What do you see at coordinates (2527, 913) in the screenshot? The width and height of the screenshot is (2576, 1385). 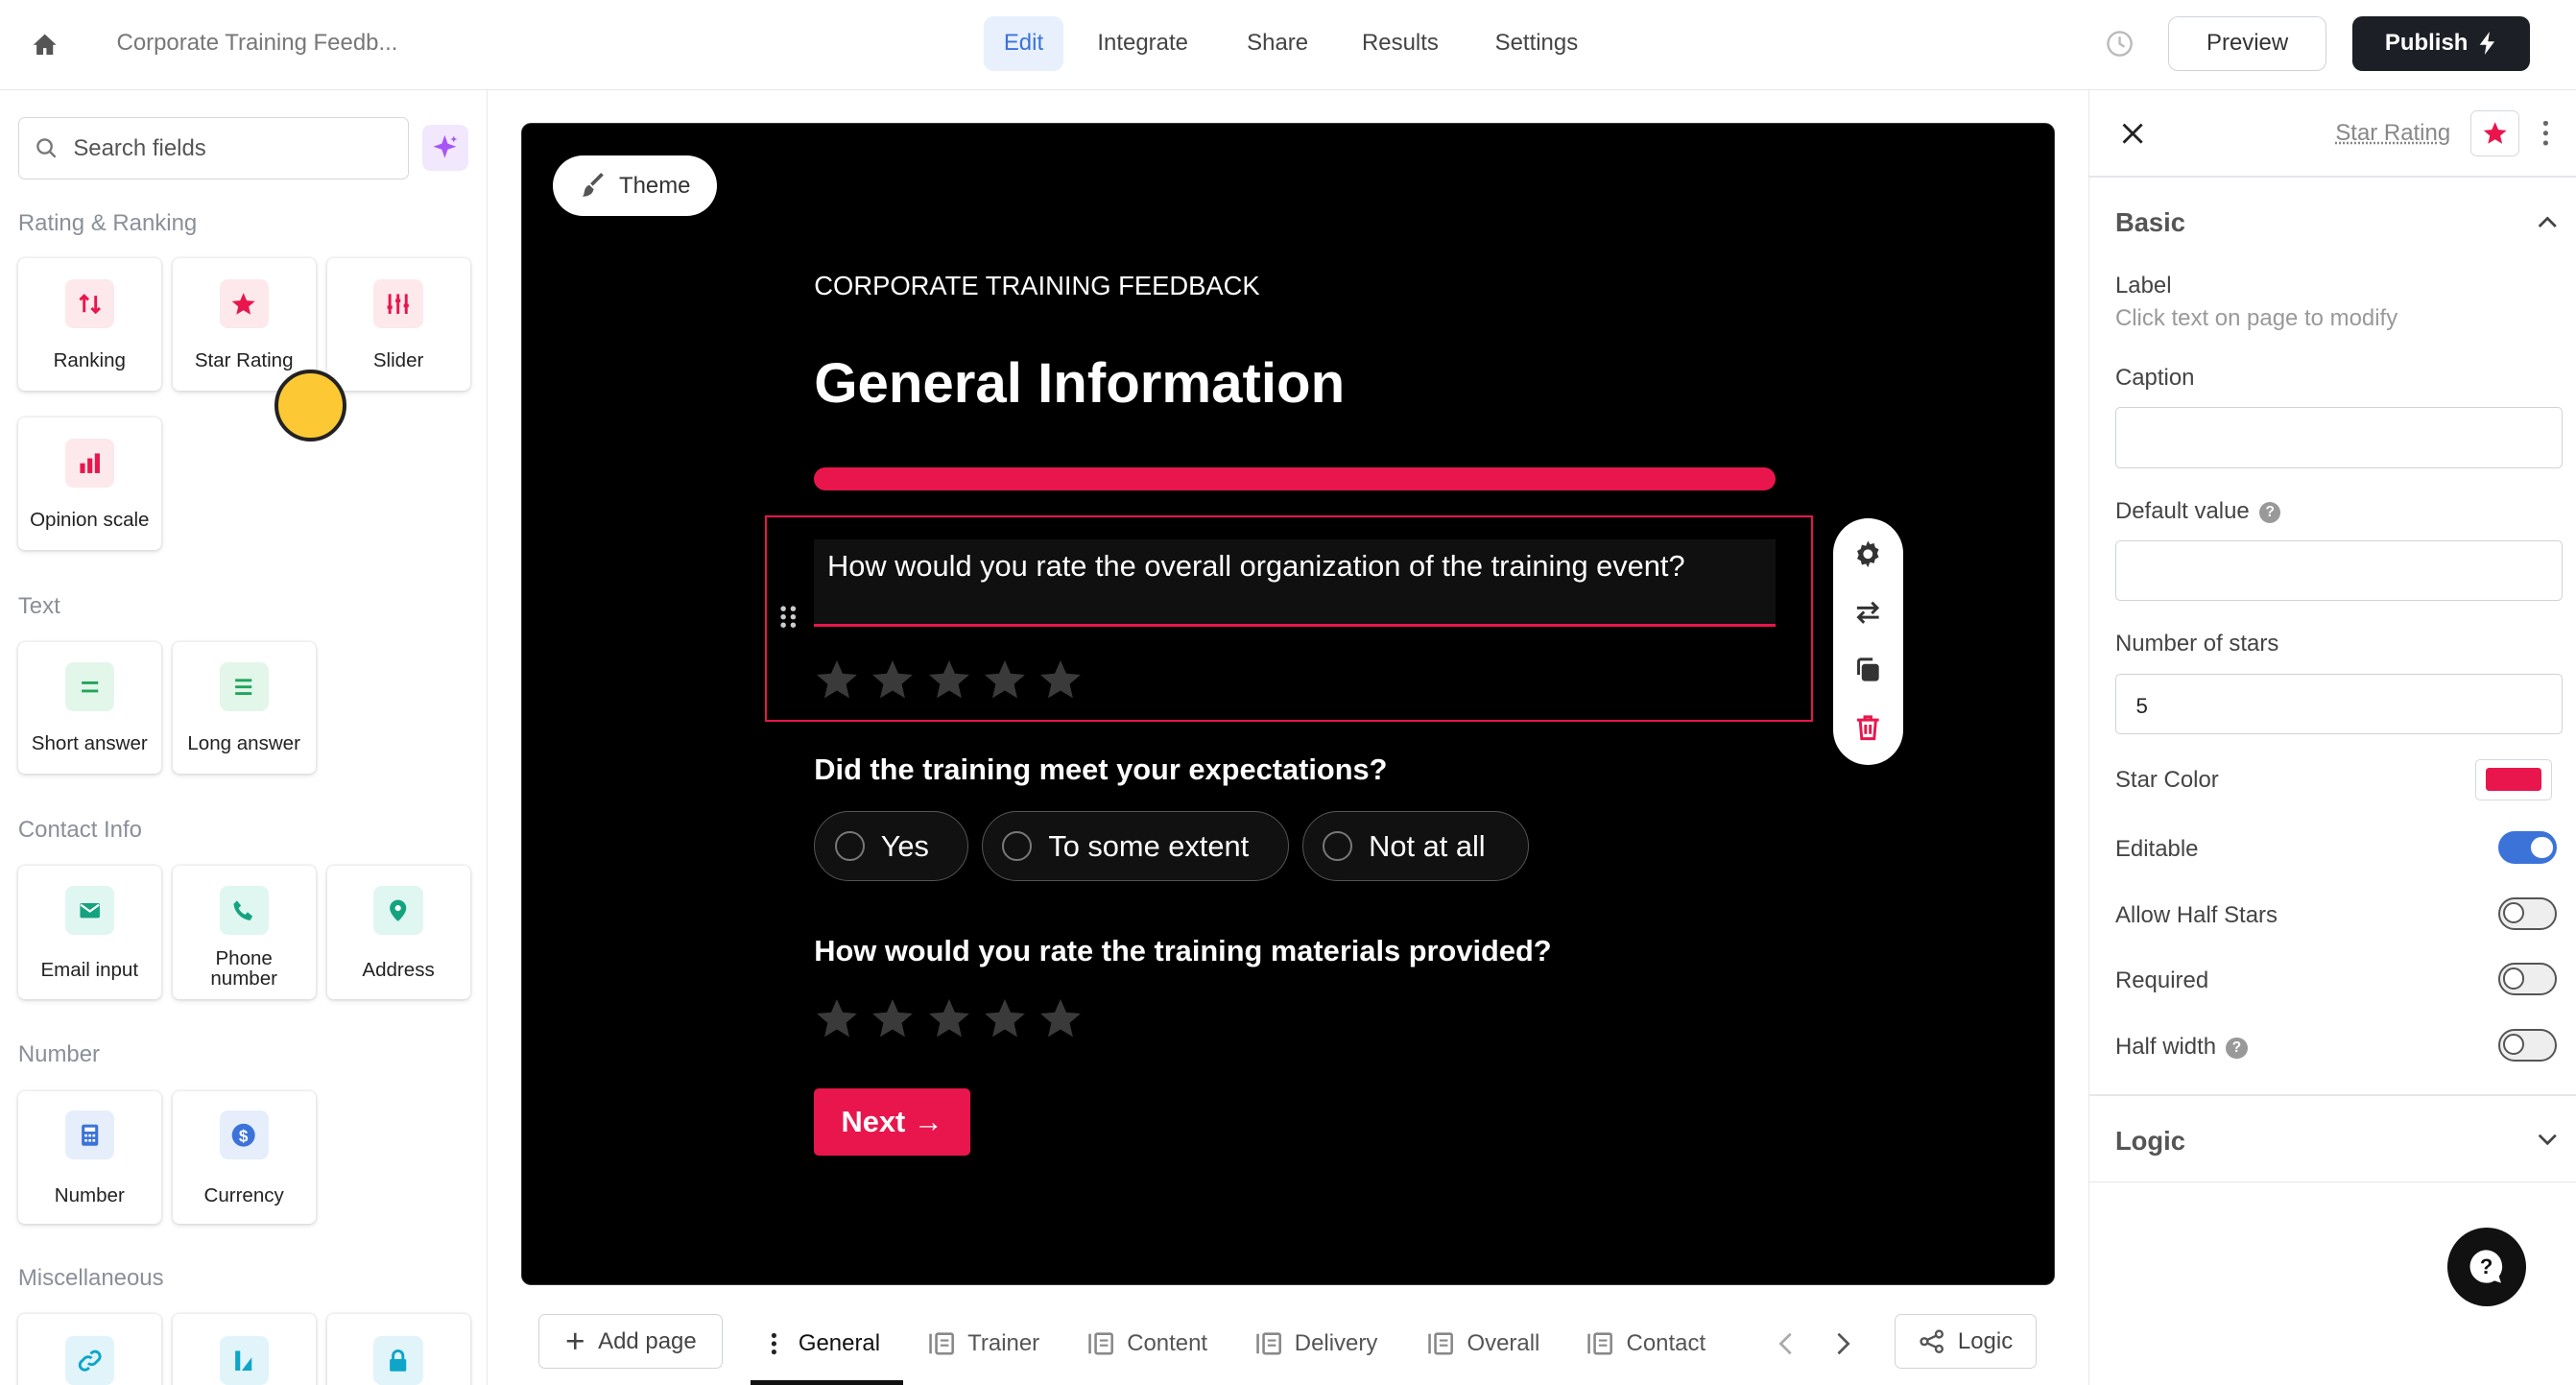 I see `allow-half-stars-toggle` at bounding box center [2527, 913].